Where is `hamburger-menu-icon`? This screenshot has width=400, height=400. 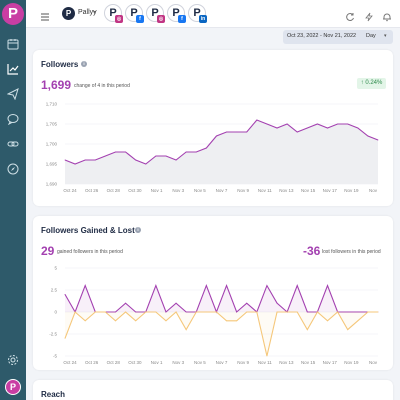 hamburger-menu-icon is located at coordinates (45, 15).